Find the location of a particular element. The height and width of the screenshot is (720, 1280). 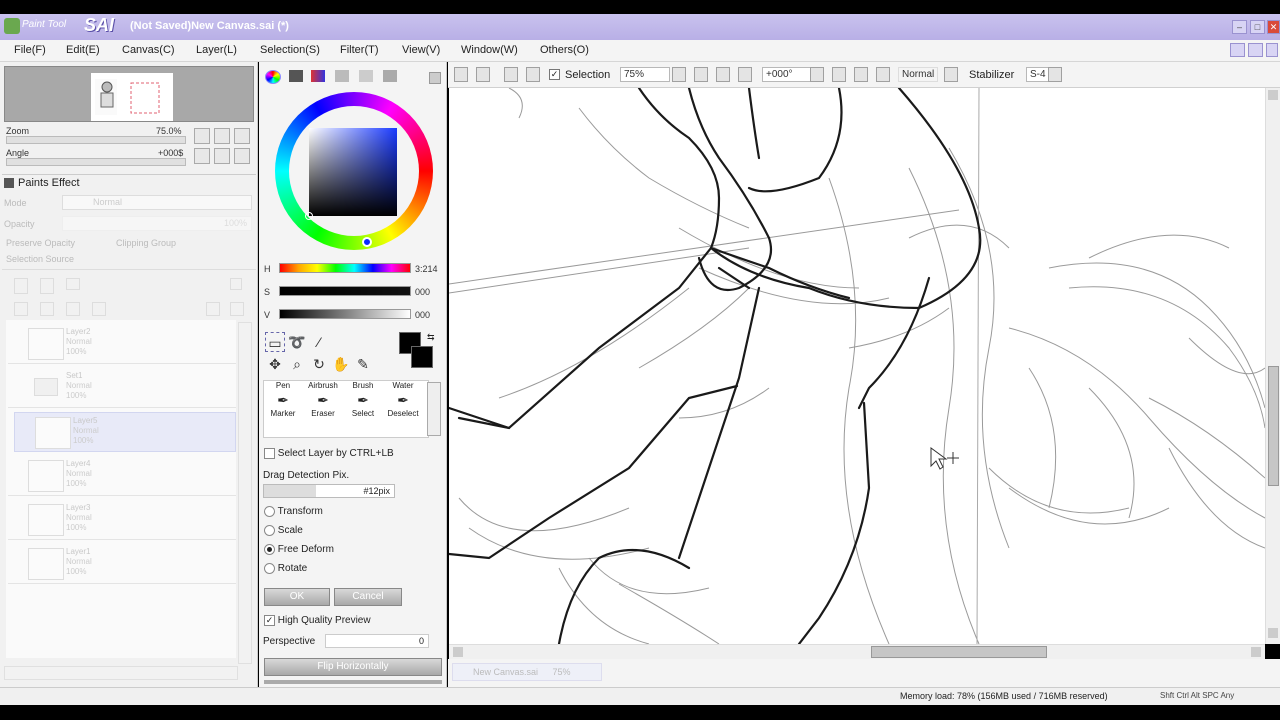

color-wheel-tab-icon is located at coordinates (273, 77).